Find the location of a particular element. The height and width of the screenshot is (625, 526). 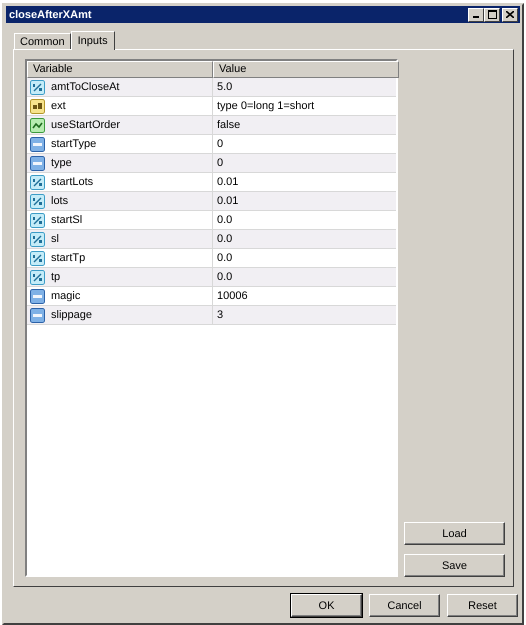

dialog-button: OK is located at coordinates (326, 605).